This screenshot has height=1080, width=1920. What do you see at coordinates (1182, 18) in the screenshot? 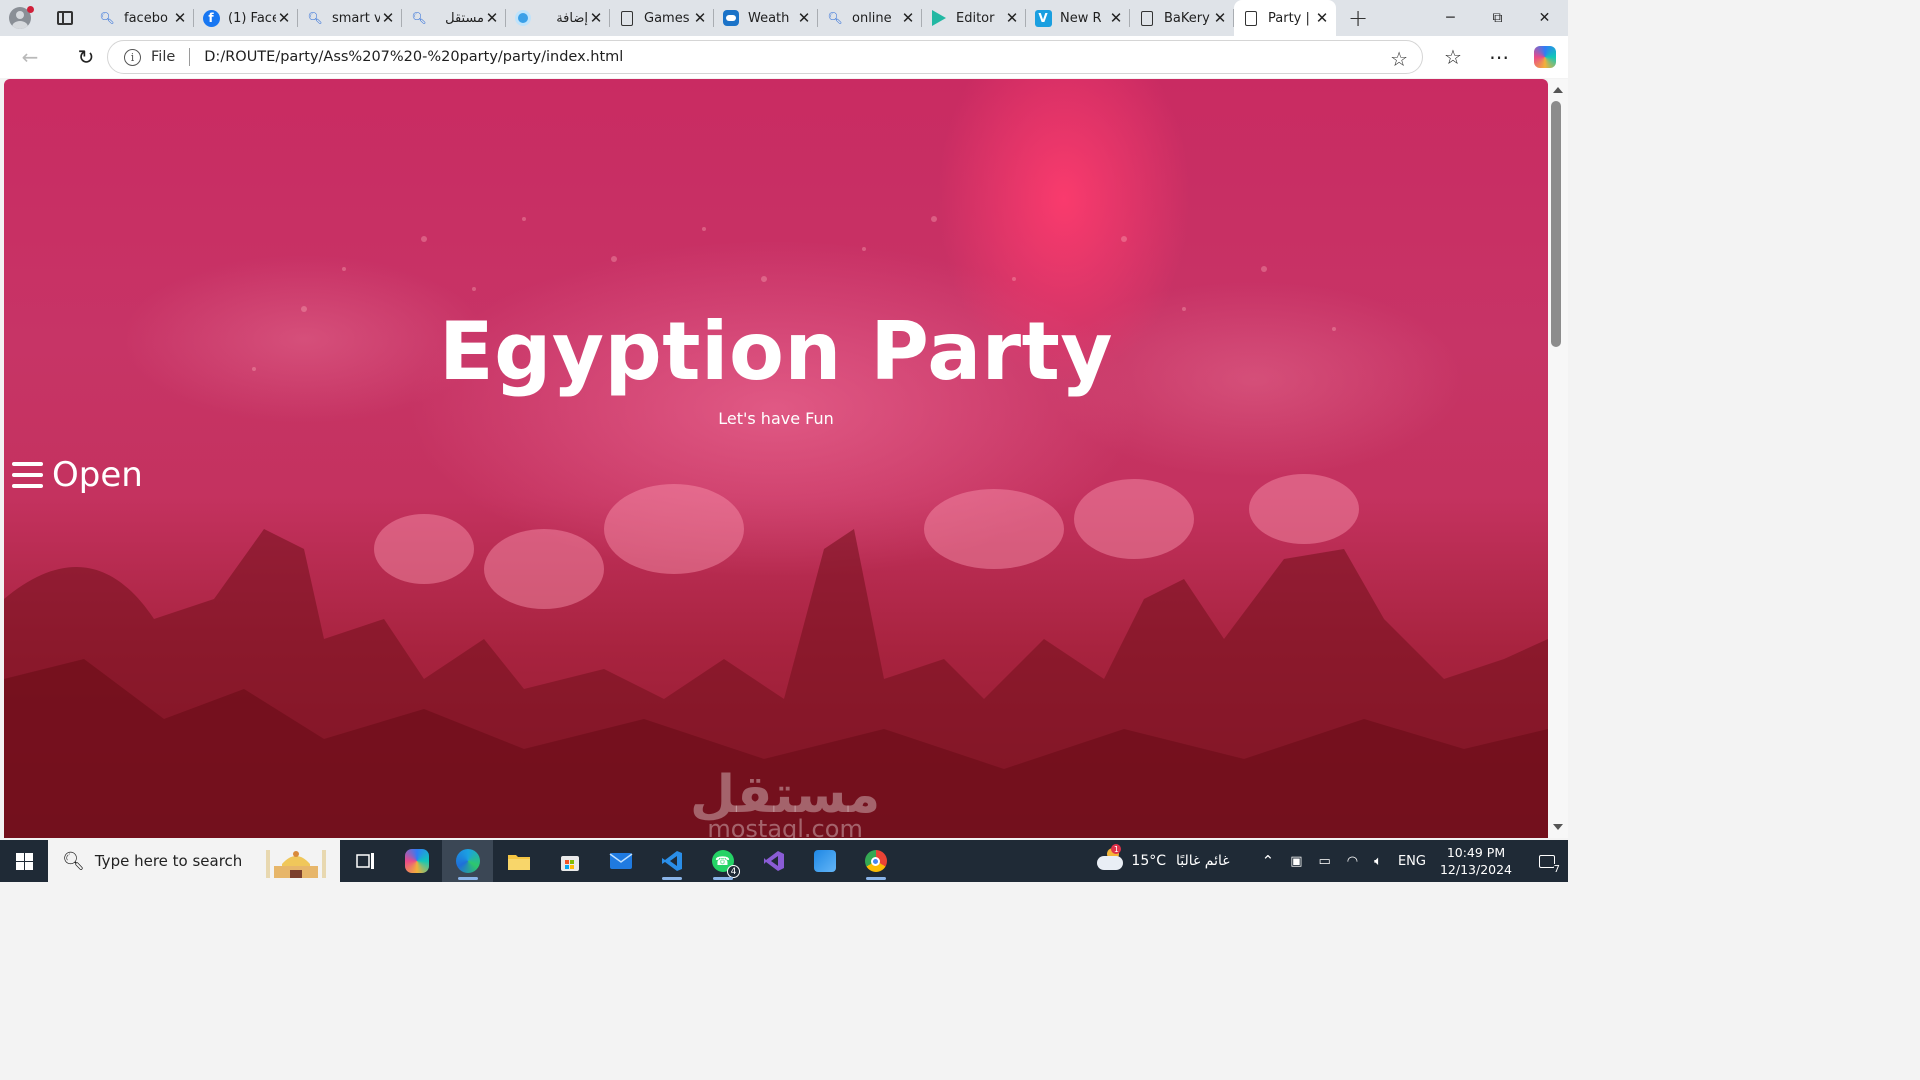
I see `tab-bakery: BaKery ✕` at bounding box center [1182, 18].